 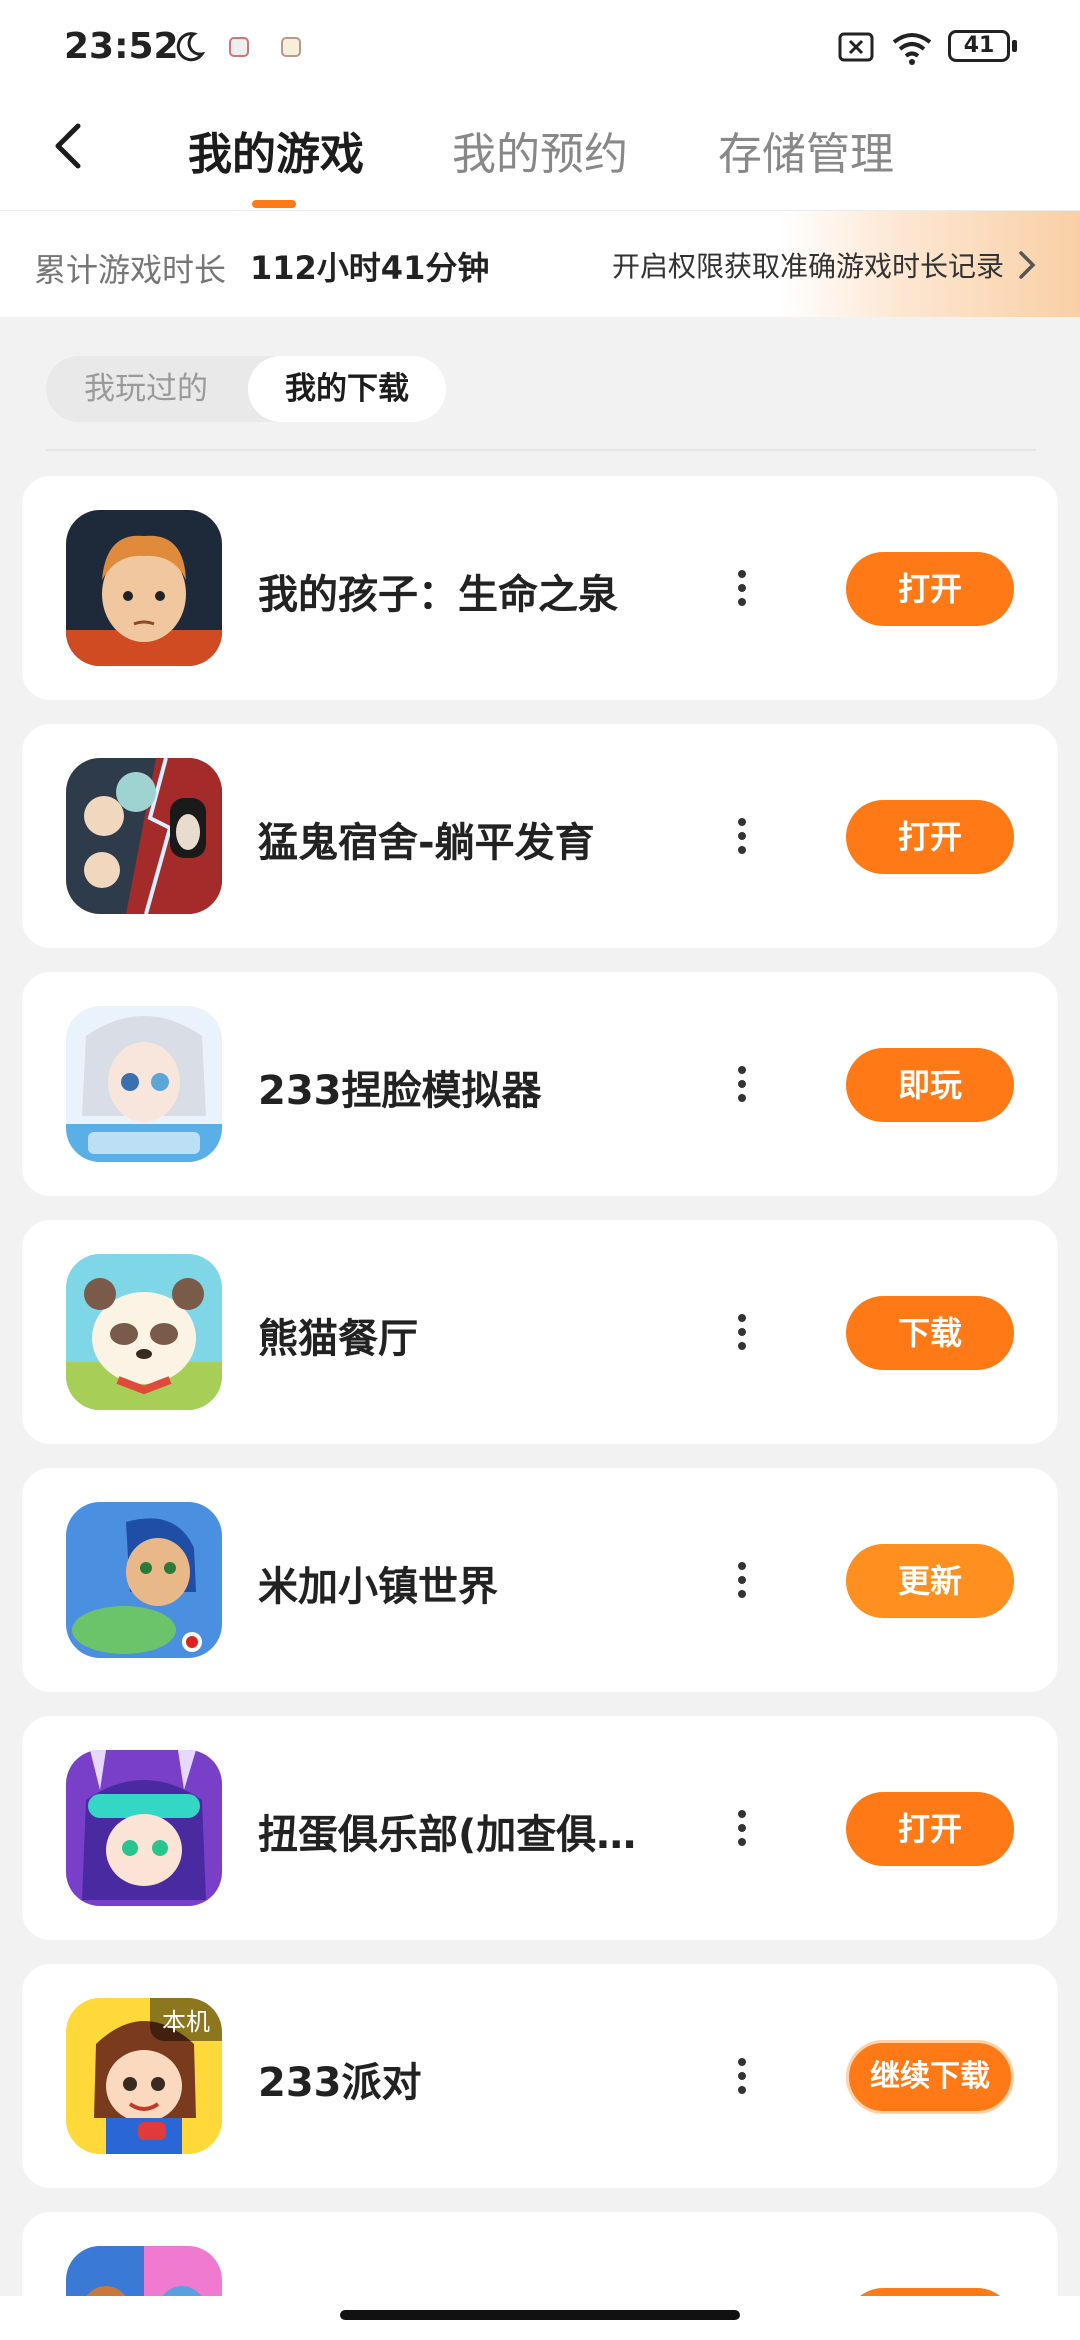 I want to click on battery-icon: 41, so click(x=979, y=46).